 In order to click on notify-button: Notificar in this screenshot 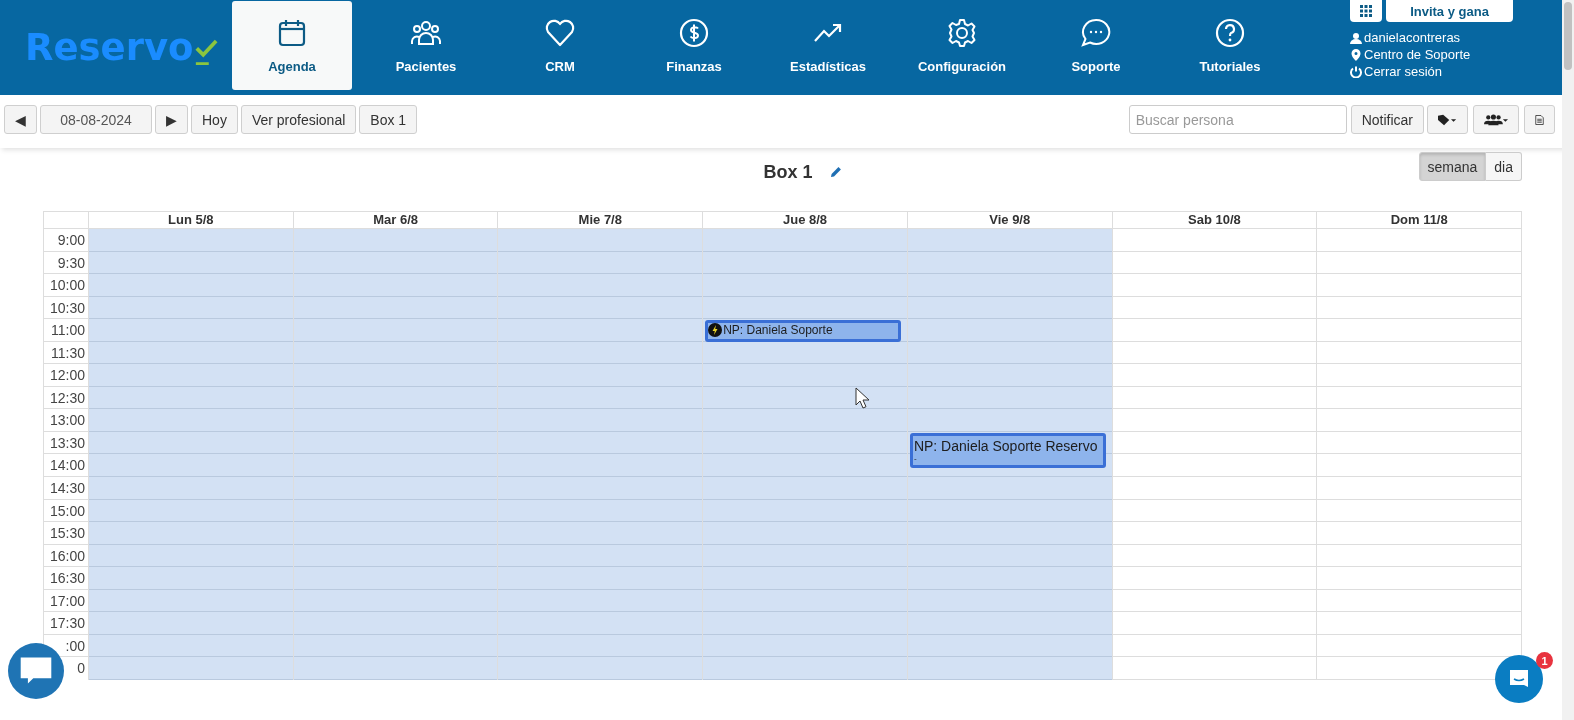, I will do `click(1387, 119)`.